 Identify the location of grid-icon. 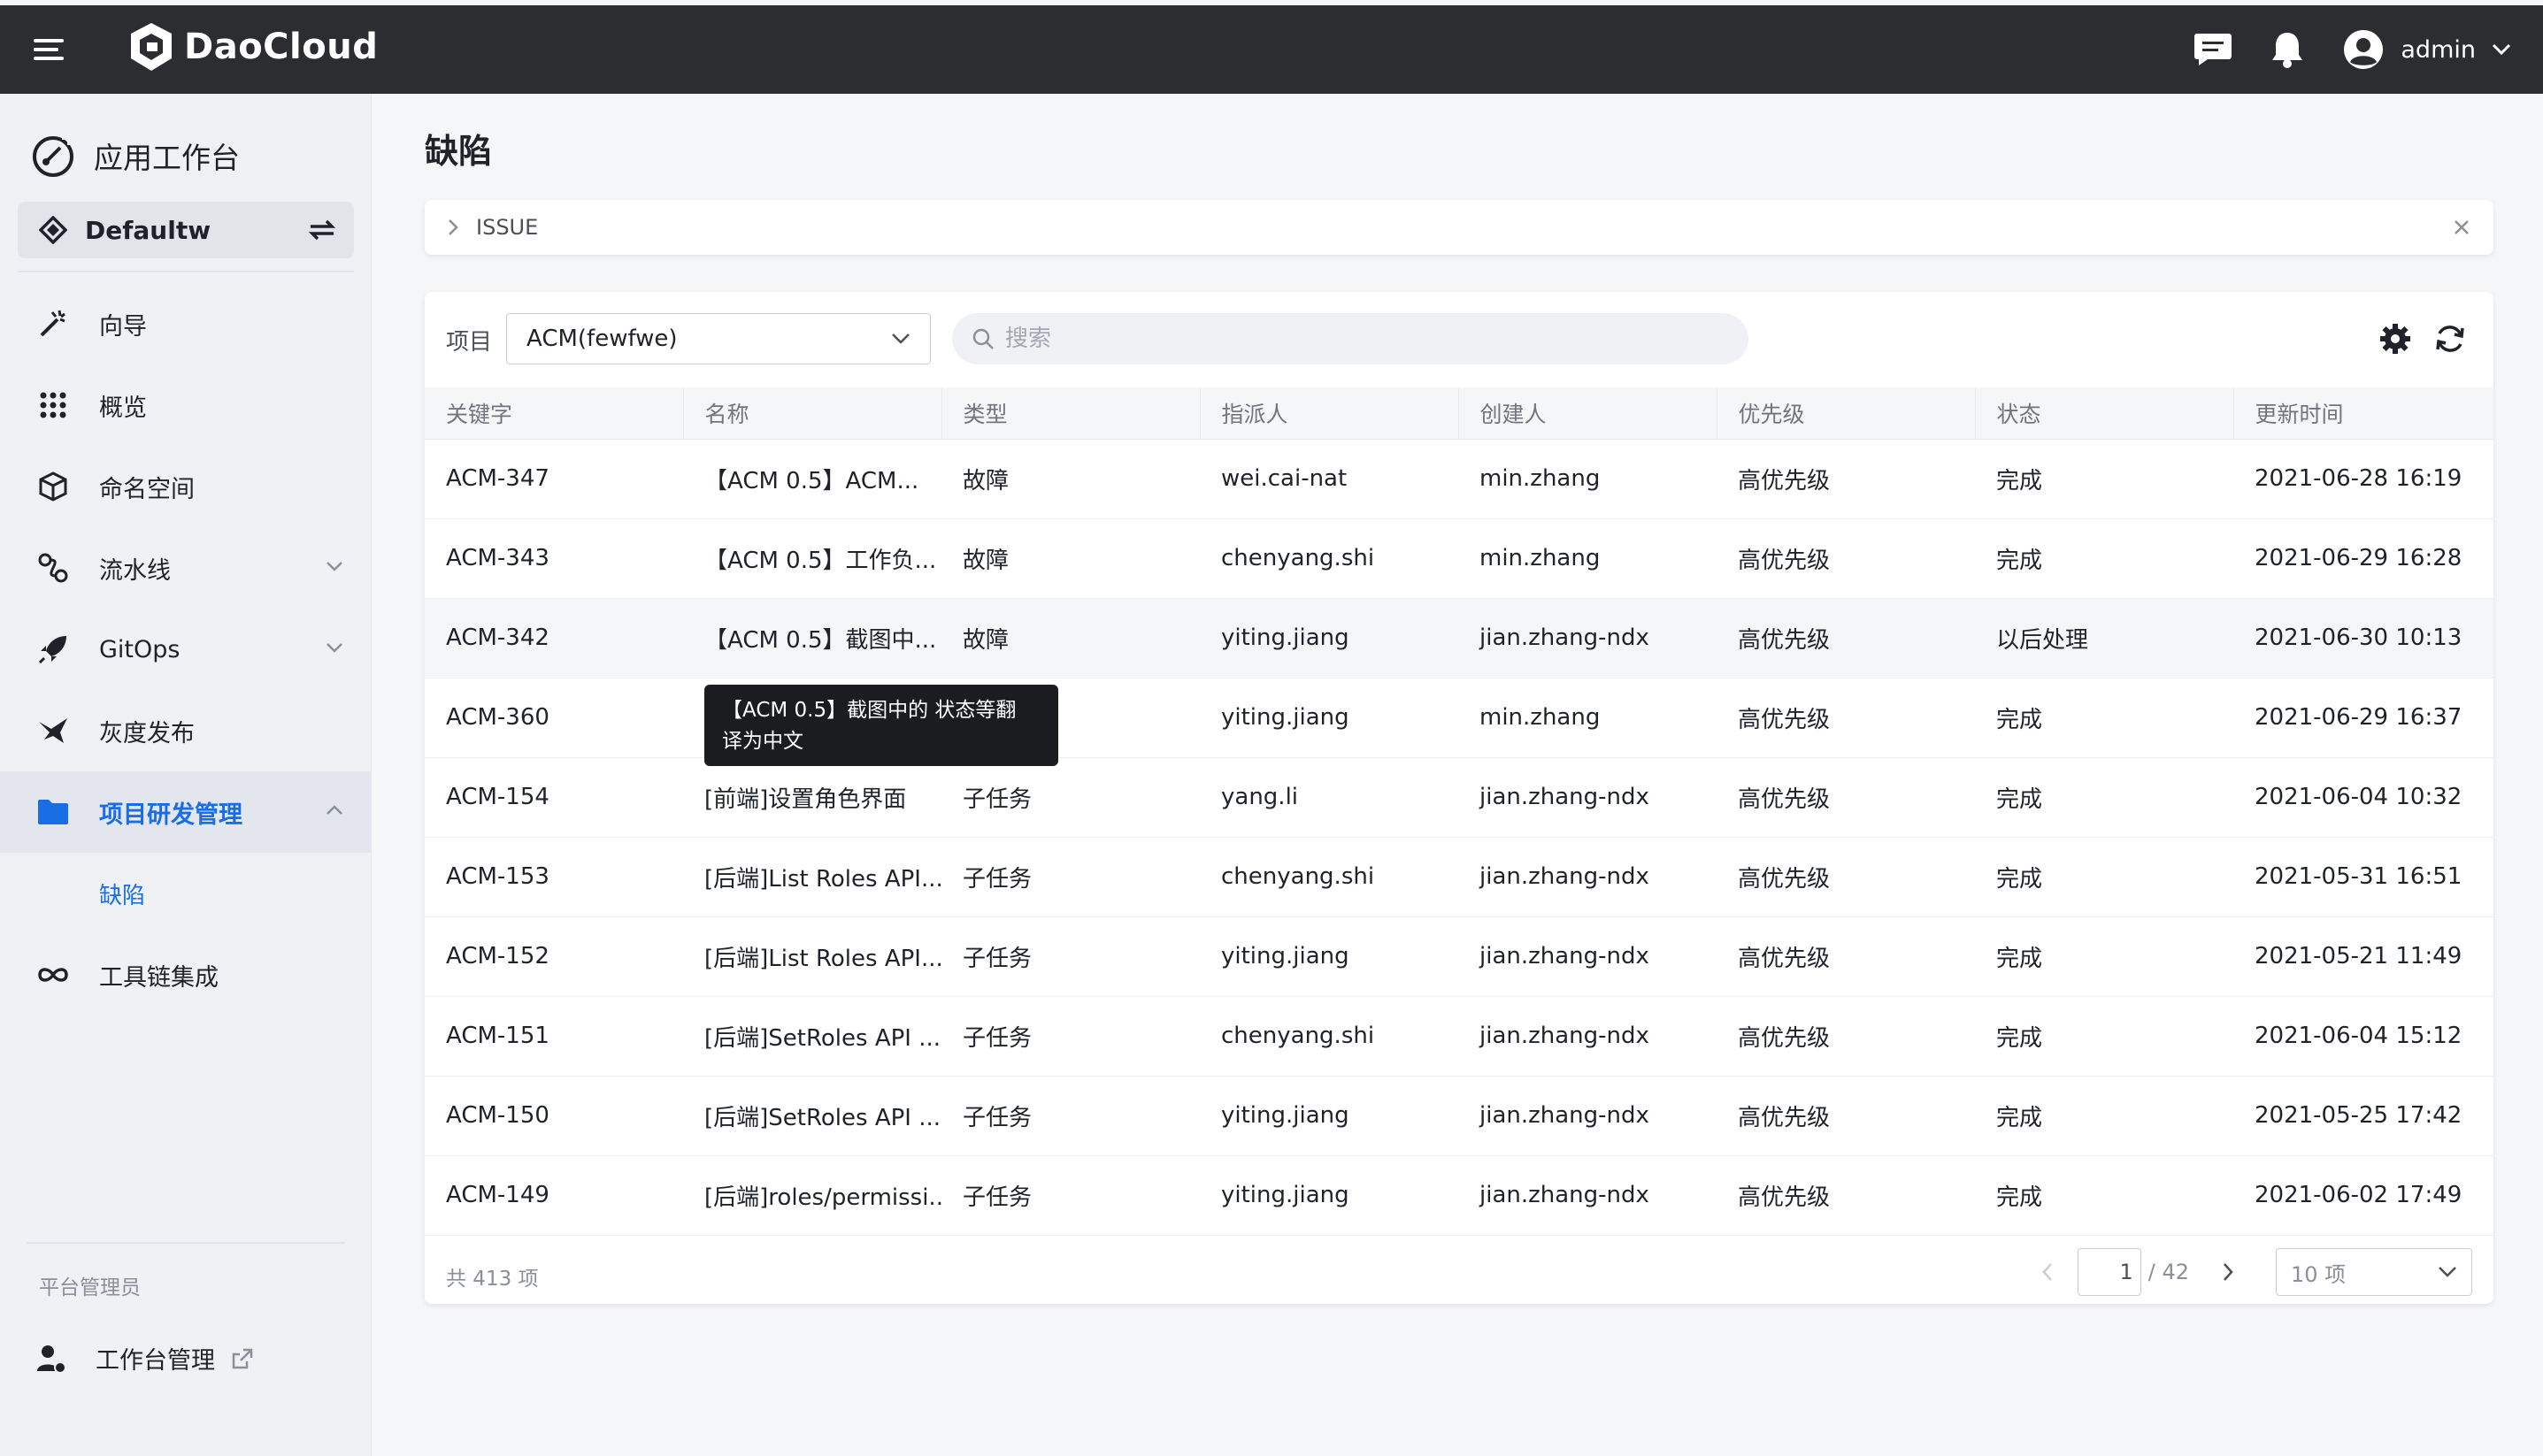
(53, 405).